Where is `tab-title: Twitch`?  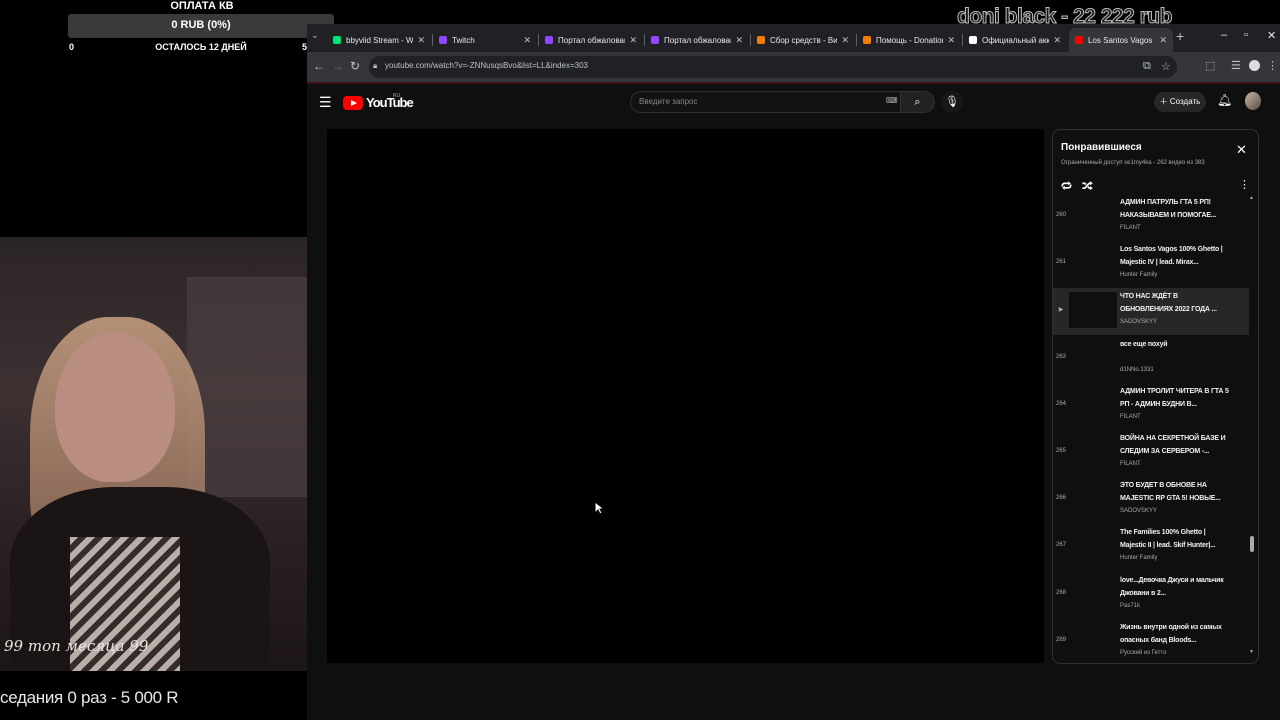
tab-title: Twitch is located at coordinates (463, 40).